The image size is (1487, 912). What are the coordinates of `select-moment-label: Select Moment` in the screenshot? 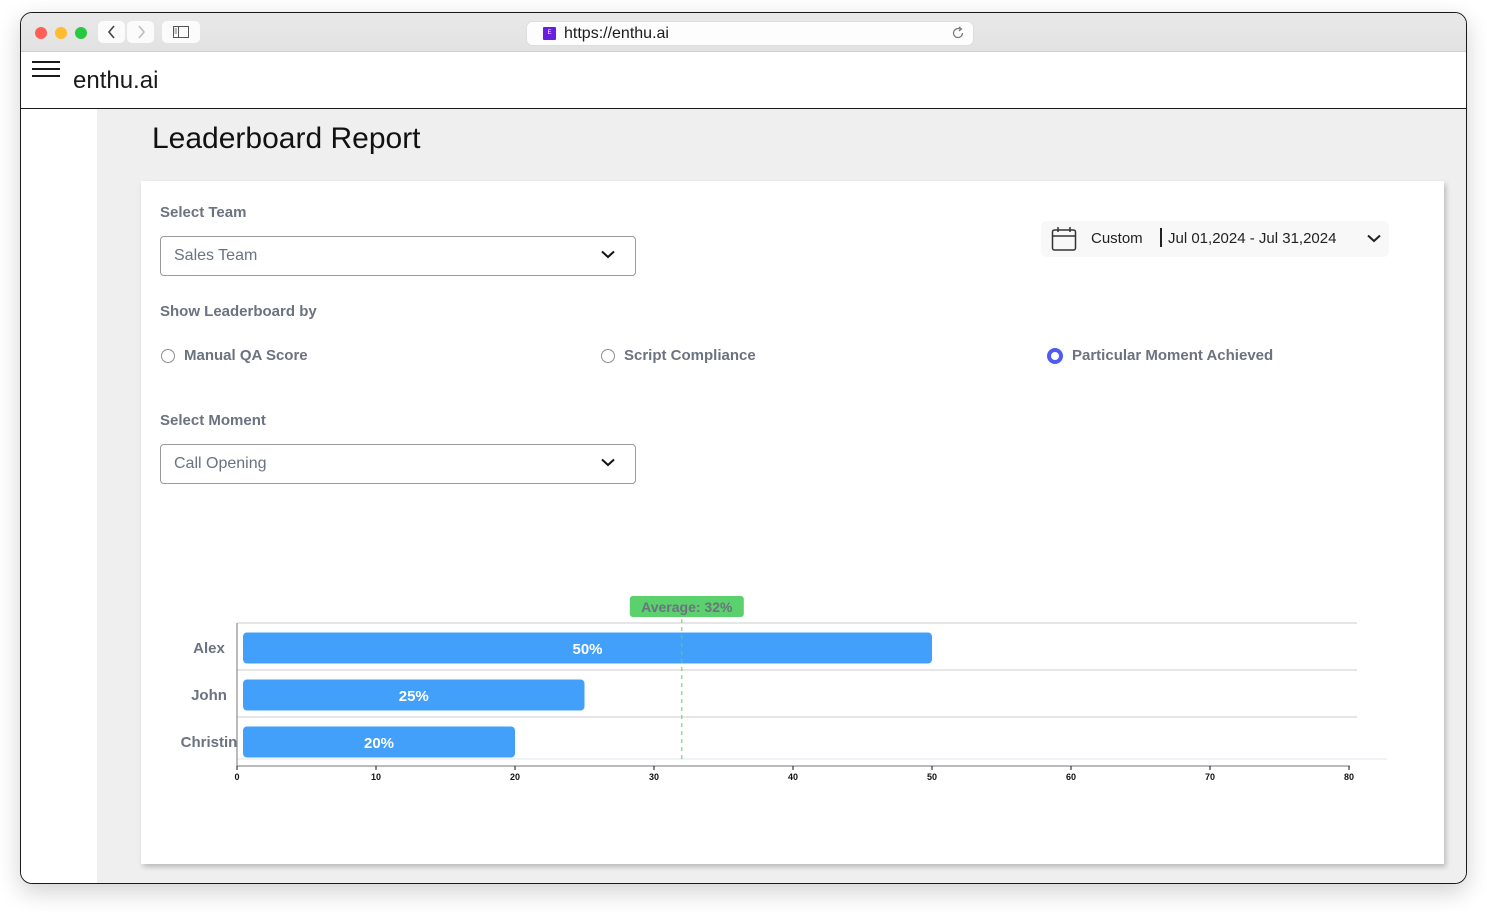 It's located at (213, 420).